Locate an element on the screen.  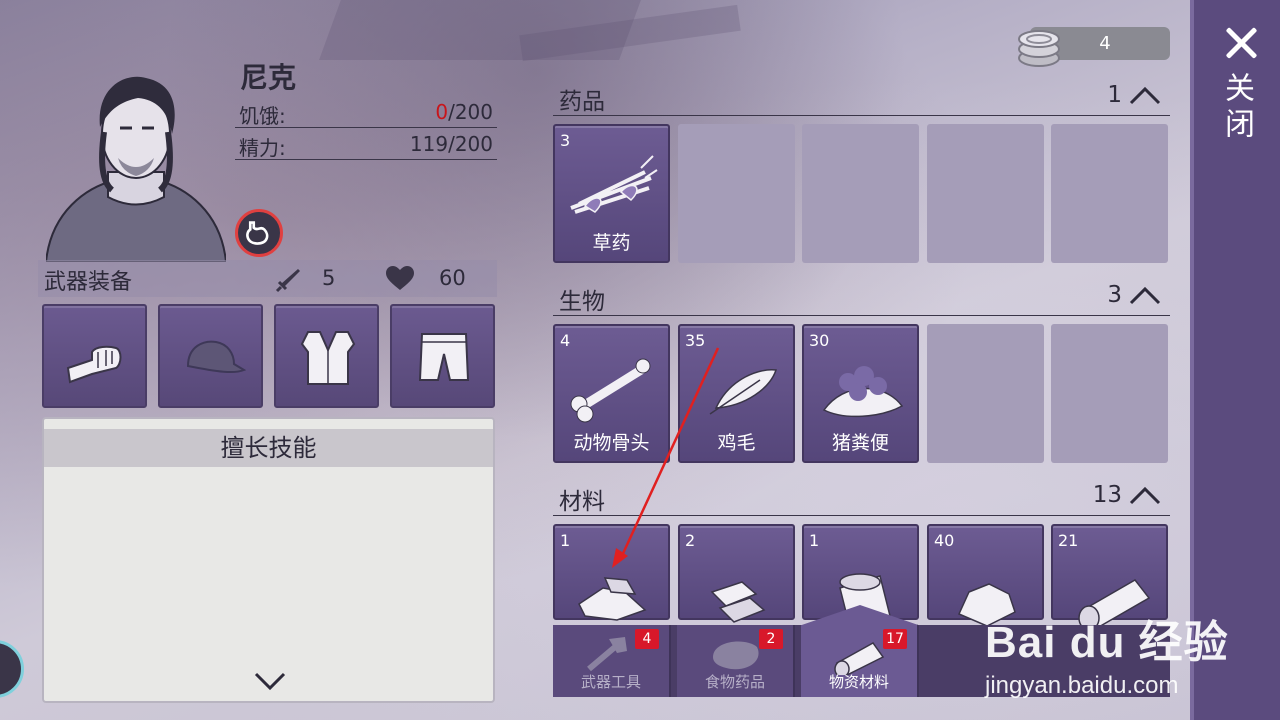
hunger-value: 0/200 is located at coordinates (464, 112).